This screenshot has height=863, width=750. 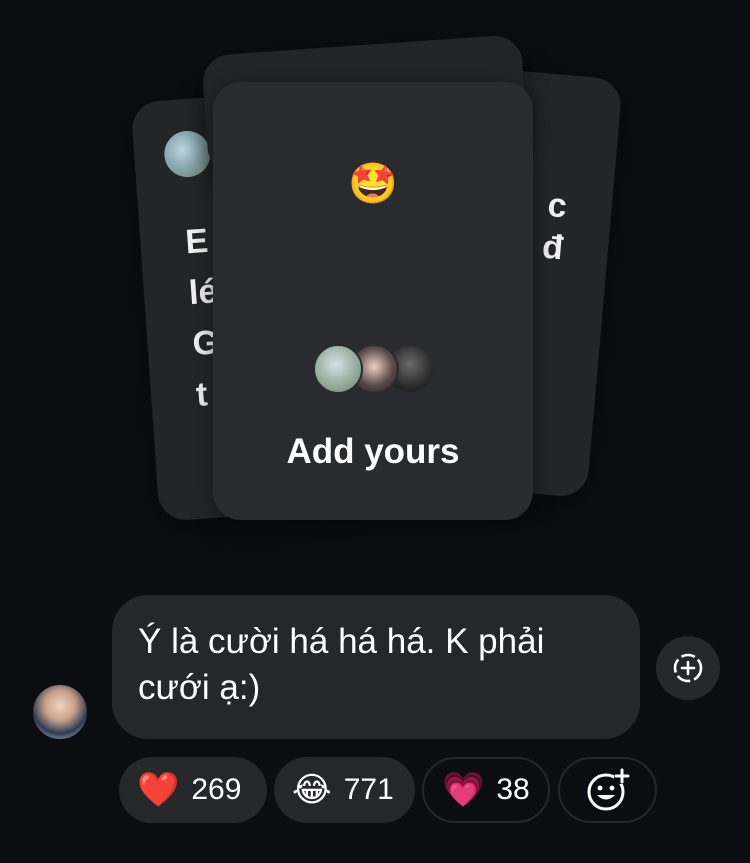 What do you see at coordinates (373, 184) in the screenshot?
I see `star-struck-emoji-icon: 🤩` at bounding box center [373, 184].